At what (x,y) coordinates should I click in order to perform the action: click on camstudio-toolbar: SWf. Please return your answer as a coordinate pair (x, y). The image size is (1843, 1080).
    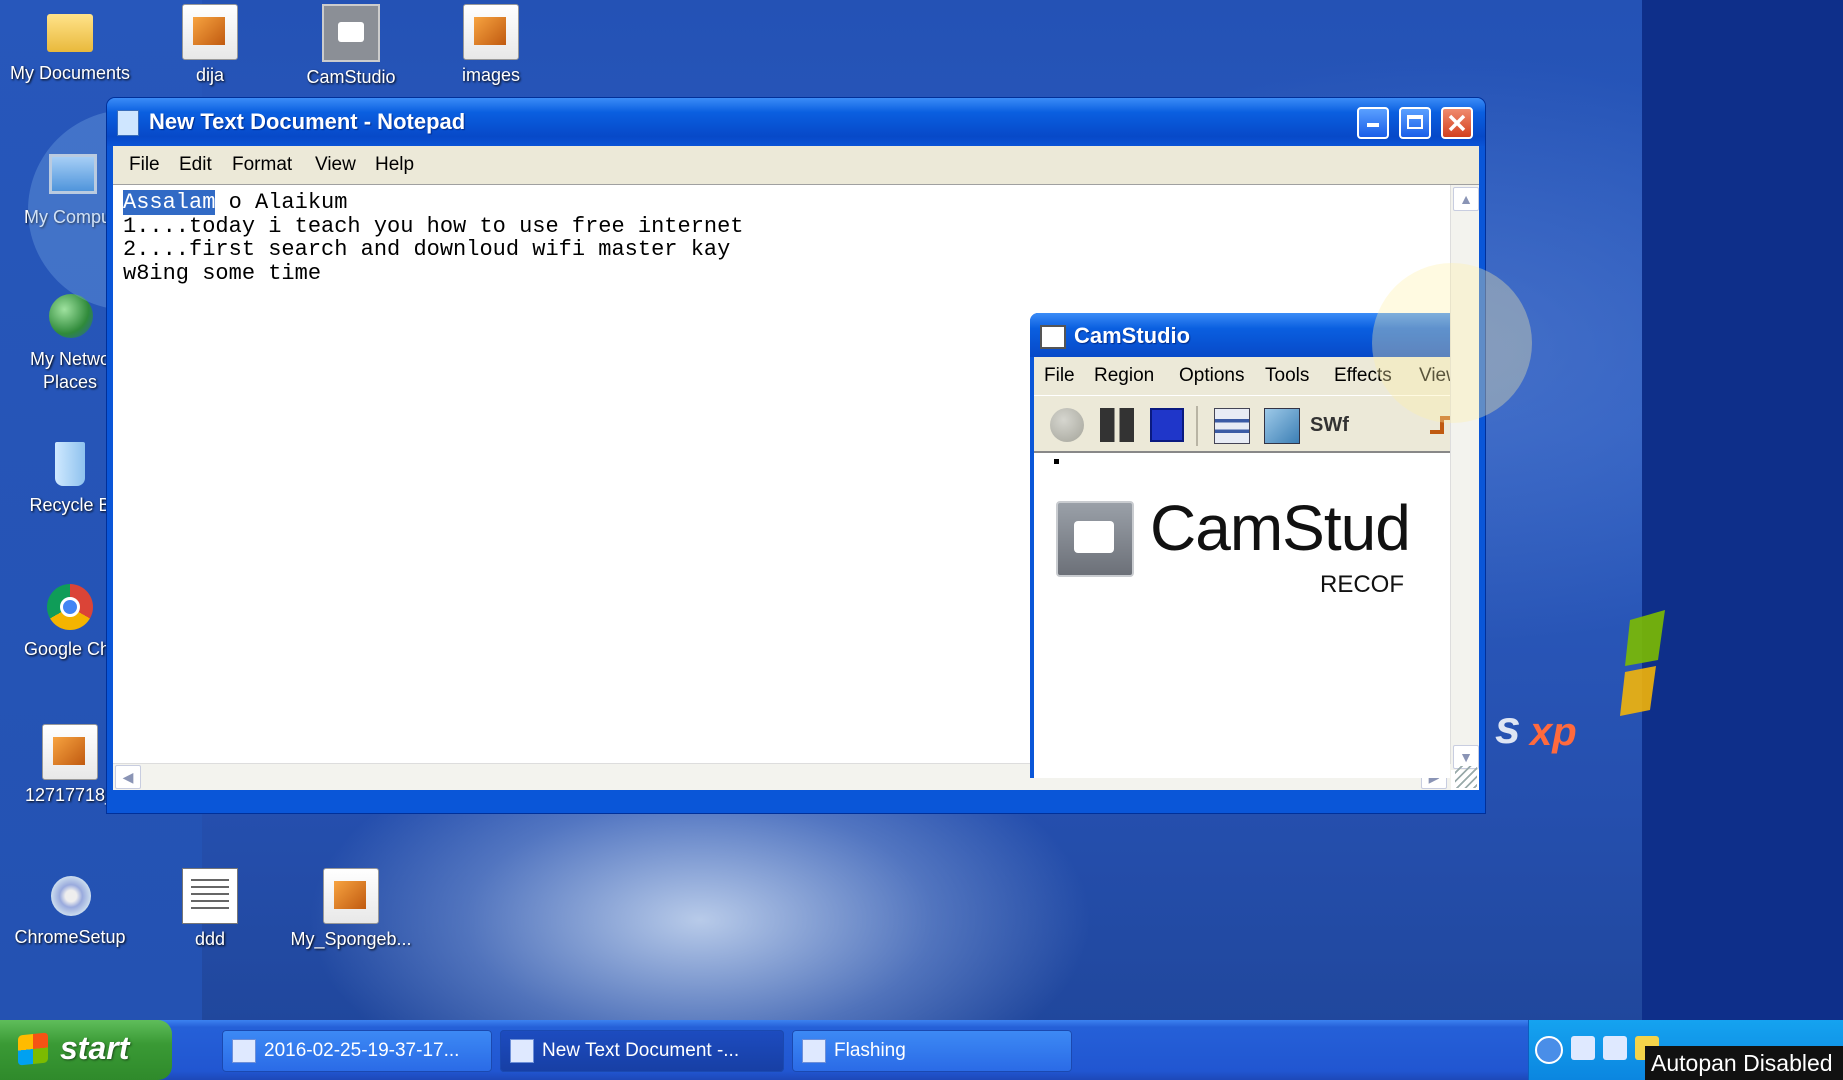
    Looking at the image, I should click on (1242, 423).